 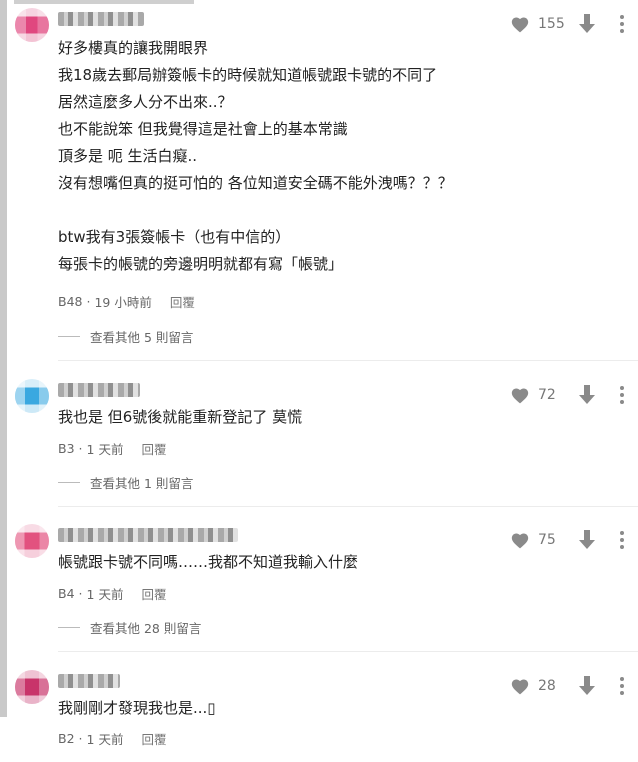 I want to click on comment-meta: B4 · 1 天前 回覆, so click(x=112, y=593).